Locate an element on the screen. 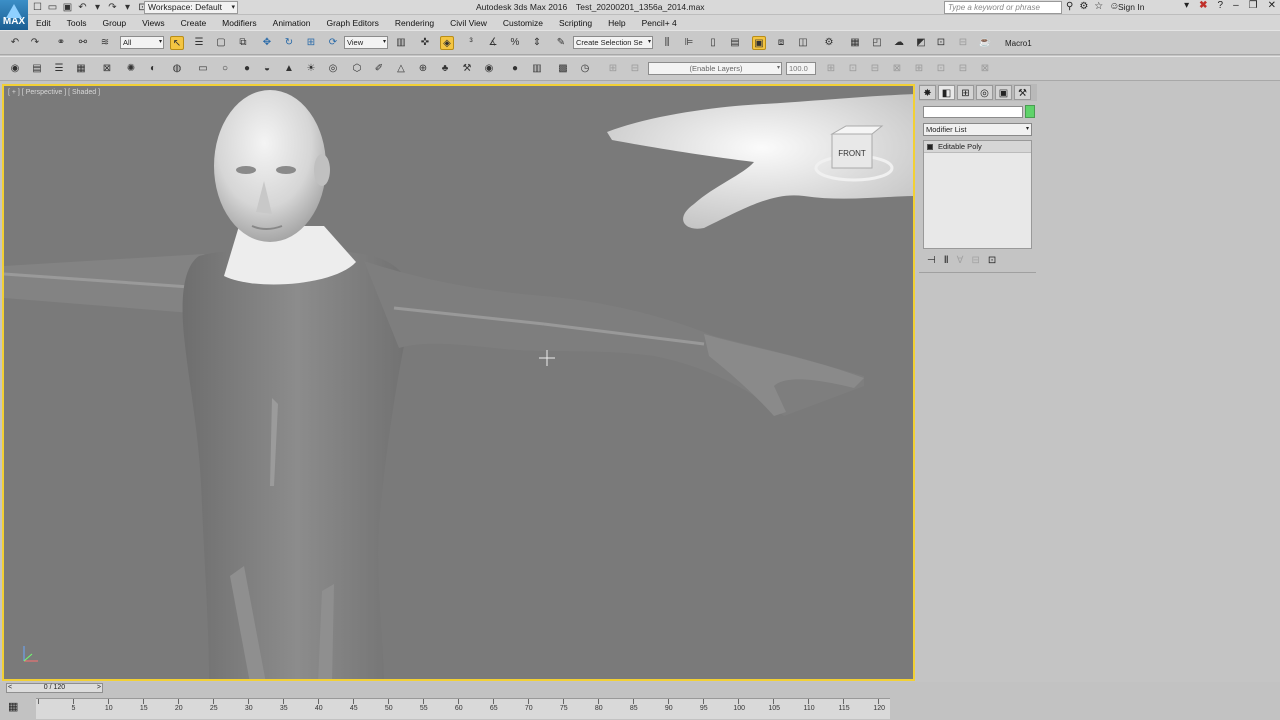 The height and width of the screenshot is (720, 1280). search-input: Type a keyword or phrase is located at coordinates (1003, 7).